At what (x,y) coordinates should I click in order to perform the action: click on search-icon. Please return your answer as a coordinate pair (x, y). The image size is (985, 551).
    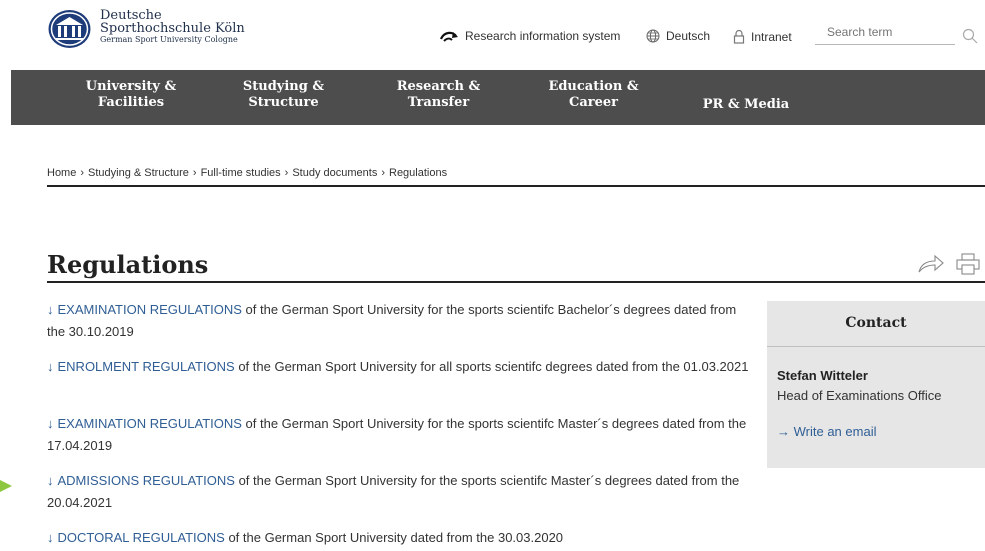
    Looking at the image, I should click on (970, 36).